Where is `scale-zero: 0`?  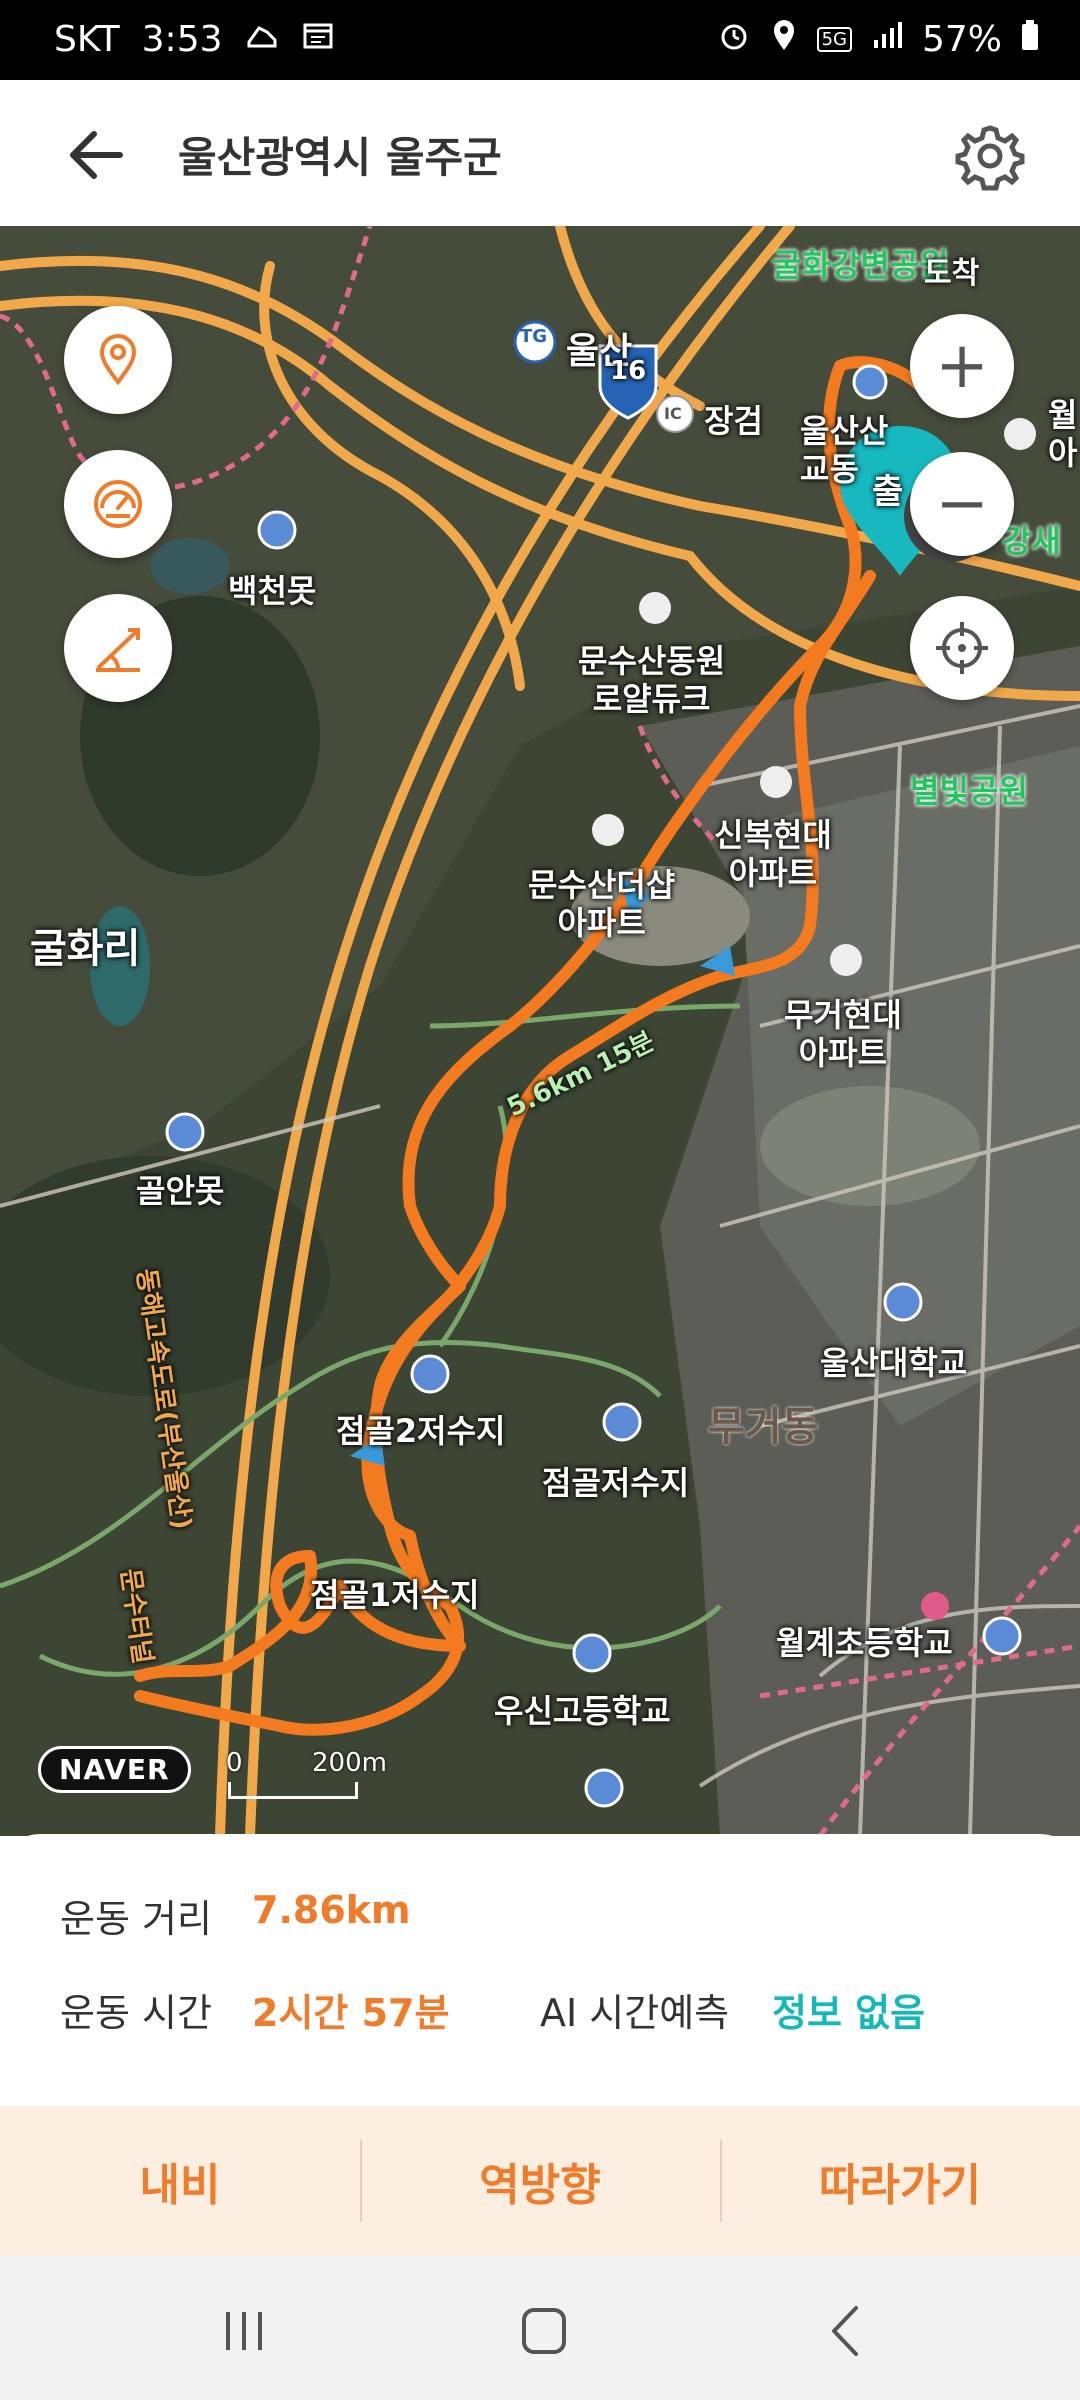 scale-zero: 0 is located at coordinates (234, 1763).